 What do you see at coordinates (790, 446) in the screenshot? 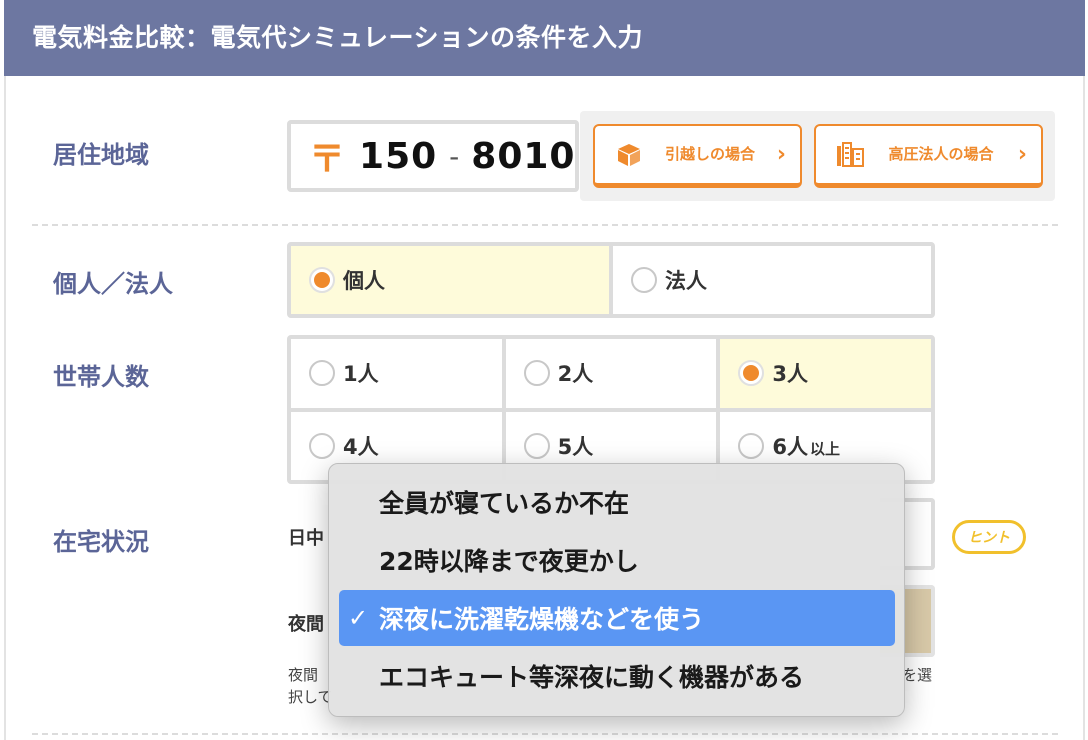
I see `option-label: 6人` at bounding box center [790, 446].